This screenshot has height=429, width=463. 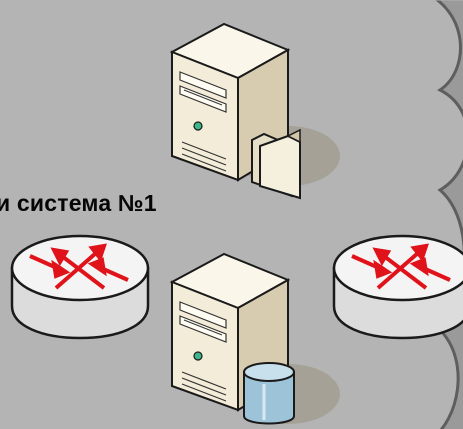 I want to click on system-label: и система №1, so click(x=78, y=203).